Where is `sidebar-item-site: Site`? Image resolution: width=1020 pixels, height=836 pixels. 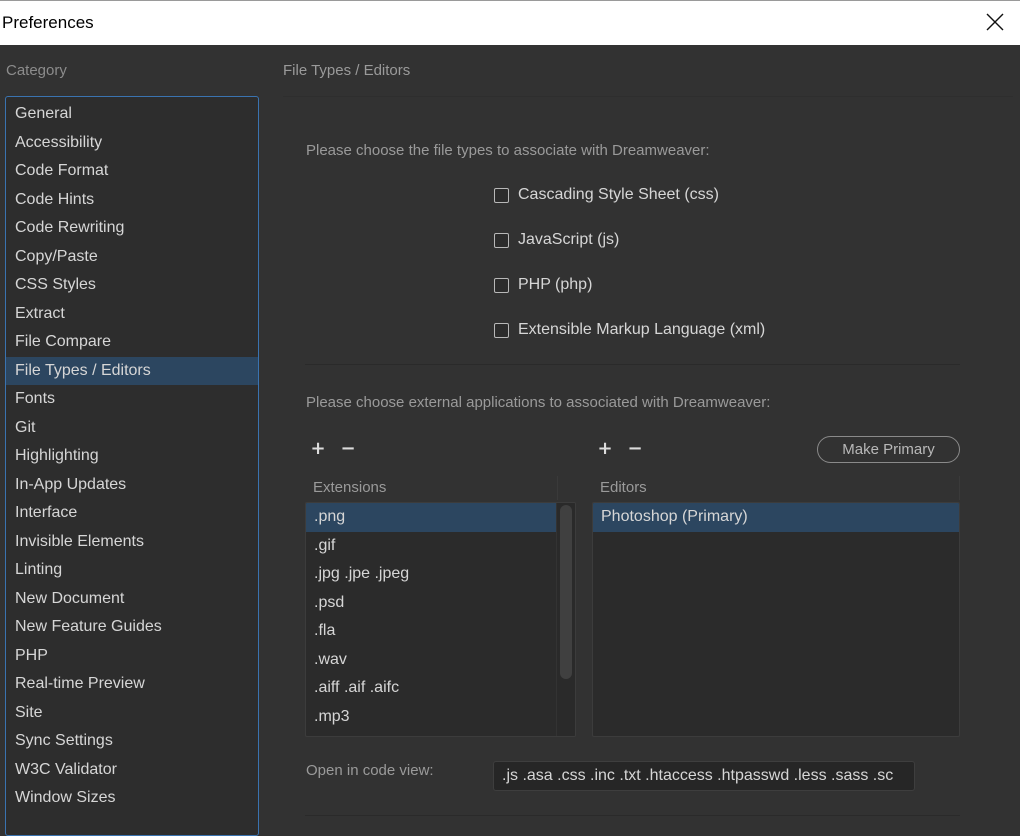
sidebar-item-site: Site is located at coordinates (132, 713).